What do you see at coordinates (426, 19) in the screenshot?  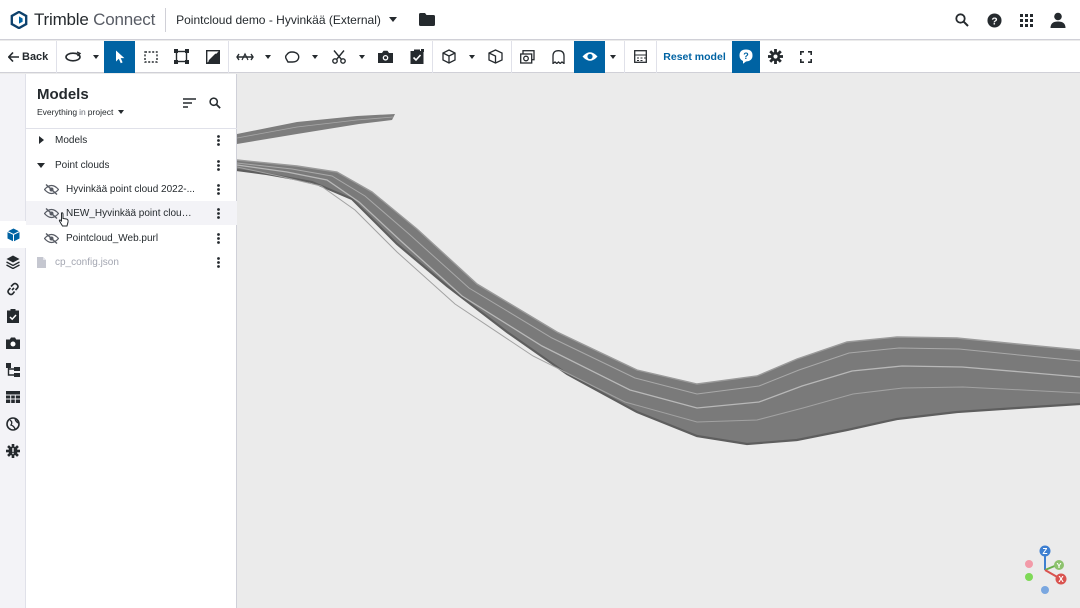 I see `folder-icon` at bounding box center [426, 19].